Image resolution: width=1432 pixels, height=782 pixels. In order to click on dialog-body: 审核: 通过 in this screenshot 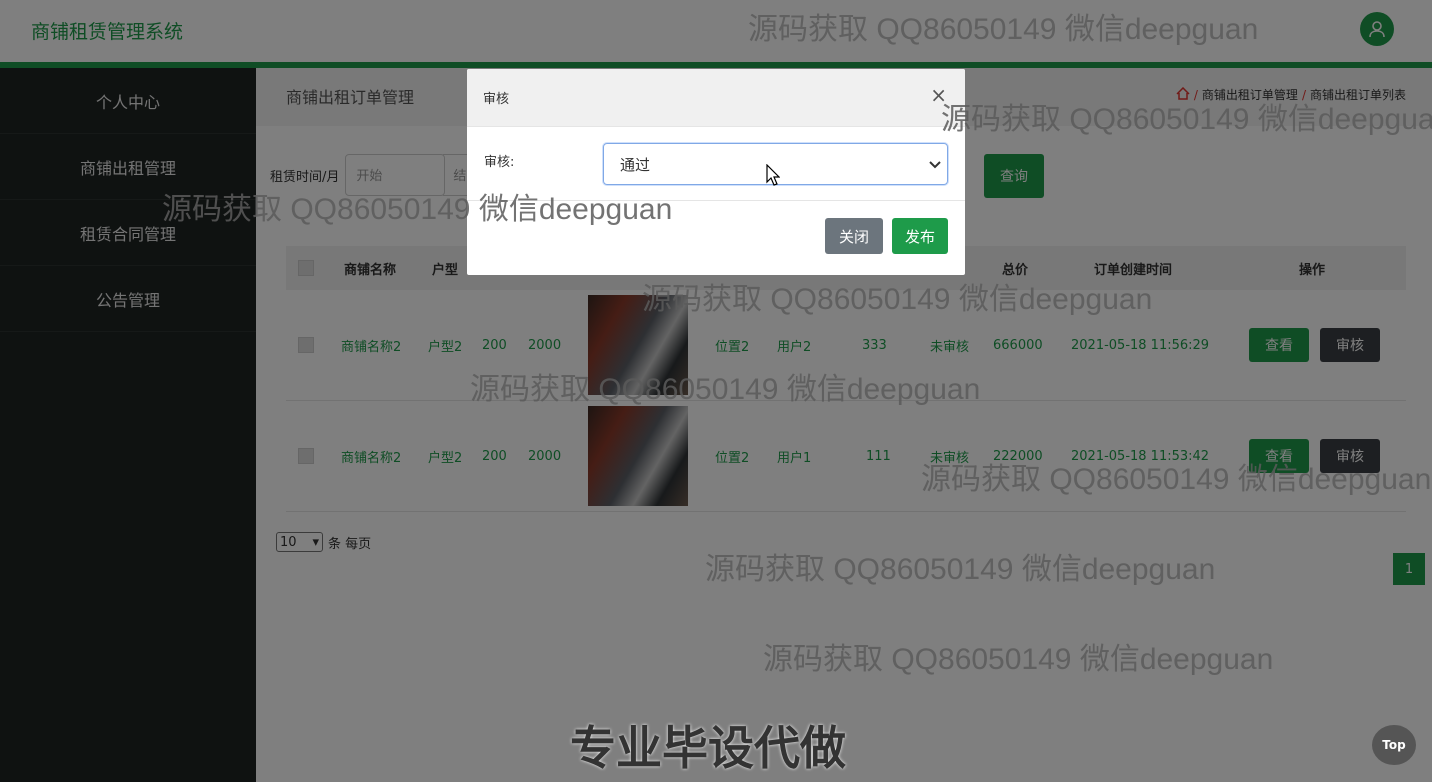, I will do `click(716, 164)`.